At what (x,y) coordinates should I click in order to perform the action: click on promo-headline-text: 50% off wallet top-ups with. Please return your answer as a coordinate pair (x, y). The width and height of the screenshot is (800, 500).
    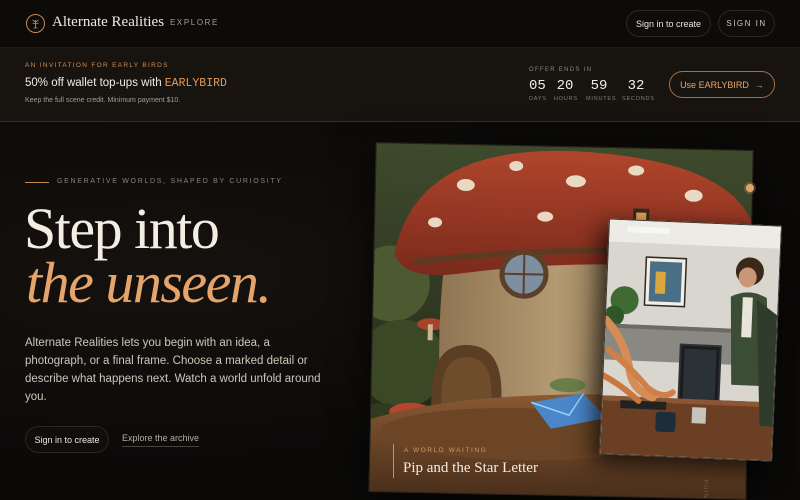
    Looking at the image, I should click on (95, 83).